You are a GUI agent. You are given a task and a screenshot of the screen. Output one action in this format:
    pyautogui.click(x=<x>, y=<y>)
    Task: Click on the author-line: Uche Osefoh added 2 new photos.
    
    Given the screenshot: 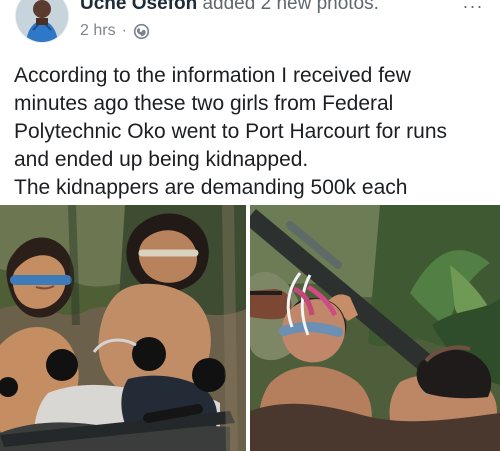 What is the action you would take?
    pyautogui.click(x=229, y=8)
    